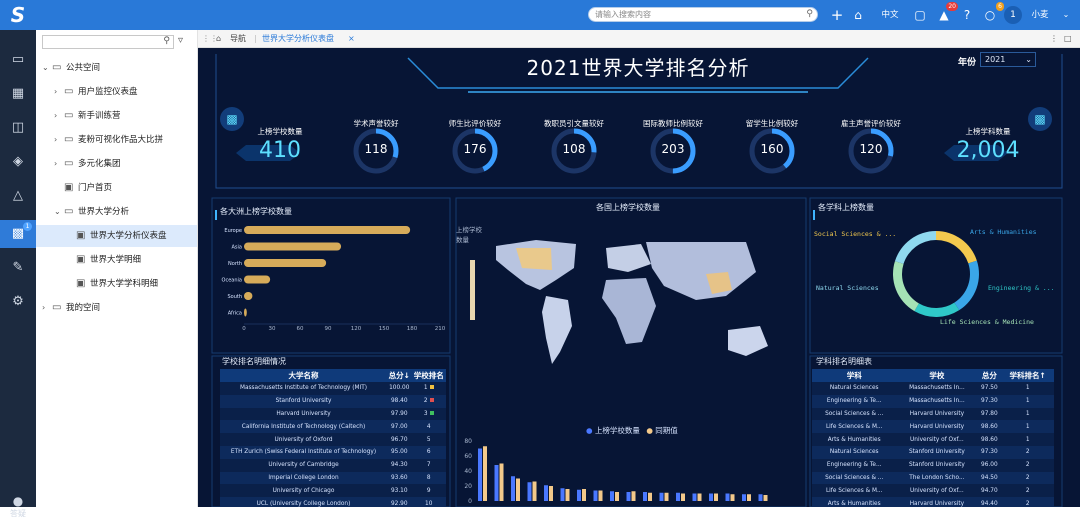 The width and height of the screenshot is (1080, 519). What do you see at coordinates (574, 149) in the screenshot?
I see `ring-value: 108` at bounding box center [574, 149].